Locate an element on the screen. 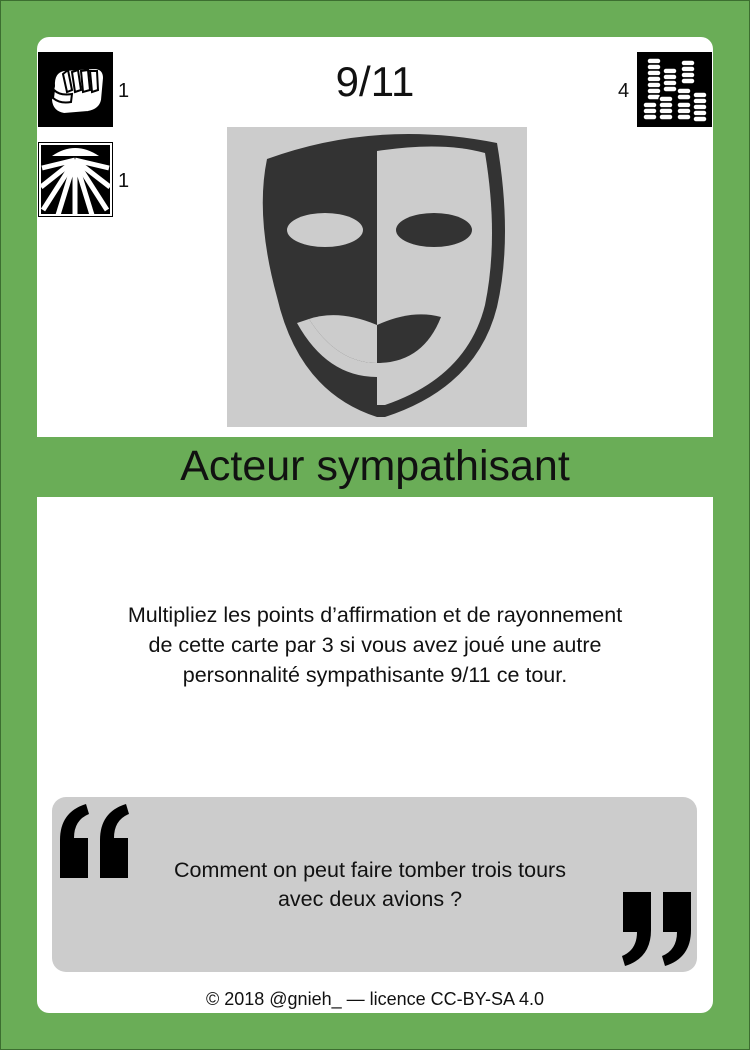  close-quote-icon is located at coordinates (656, 929).